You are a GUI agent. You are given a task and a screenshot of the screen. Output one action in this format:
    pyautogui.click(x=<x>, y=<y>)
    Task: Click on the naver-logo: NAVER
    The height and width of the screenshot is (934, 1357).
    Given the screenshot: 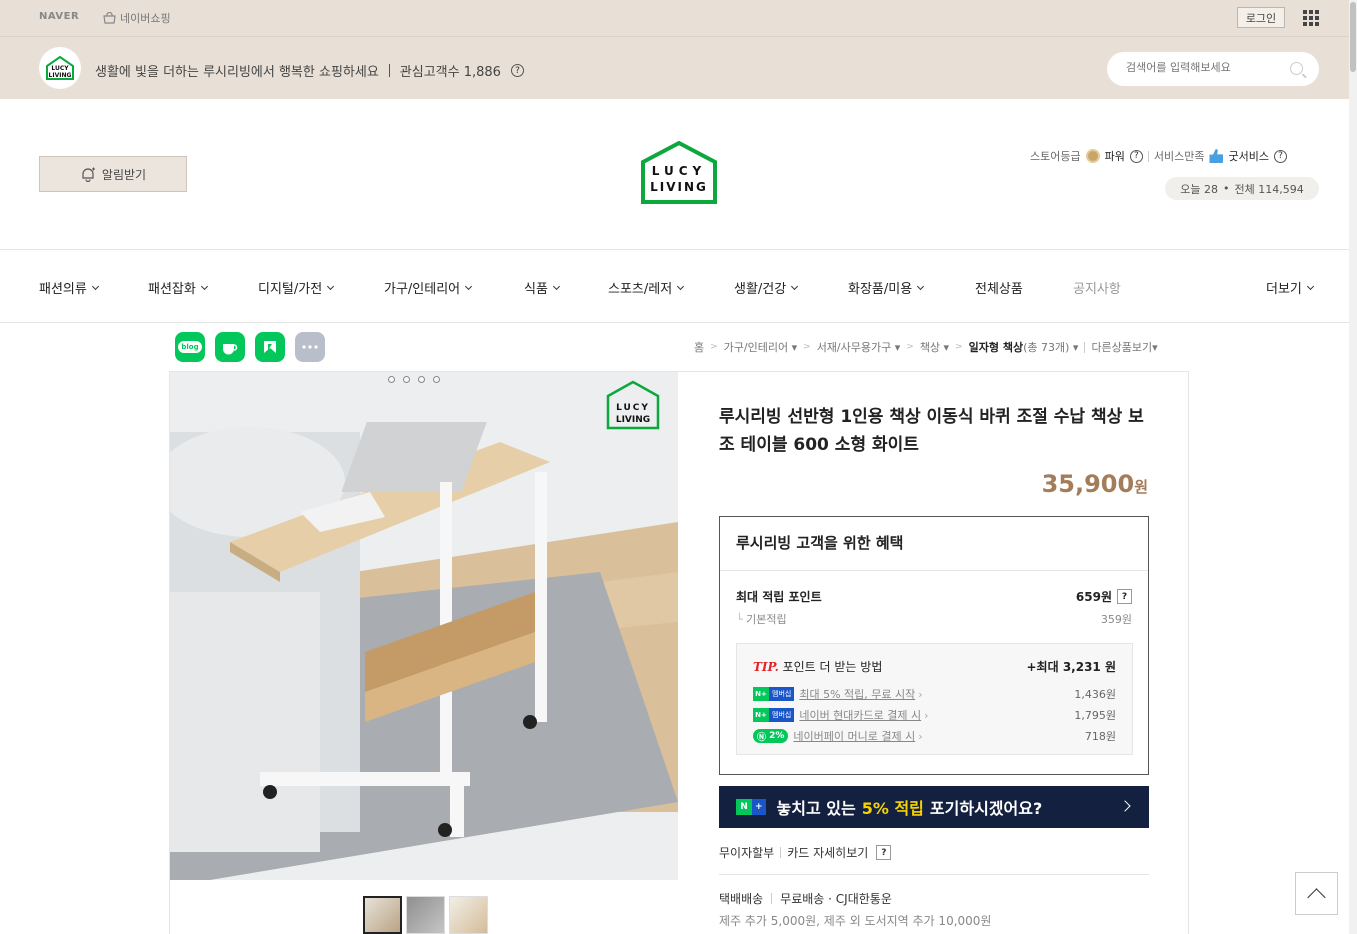 What is the action you would take?
    pyautogui.click(x=59, y=16)
    